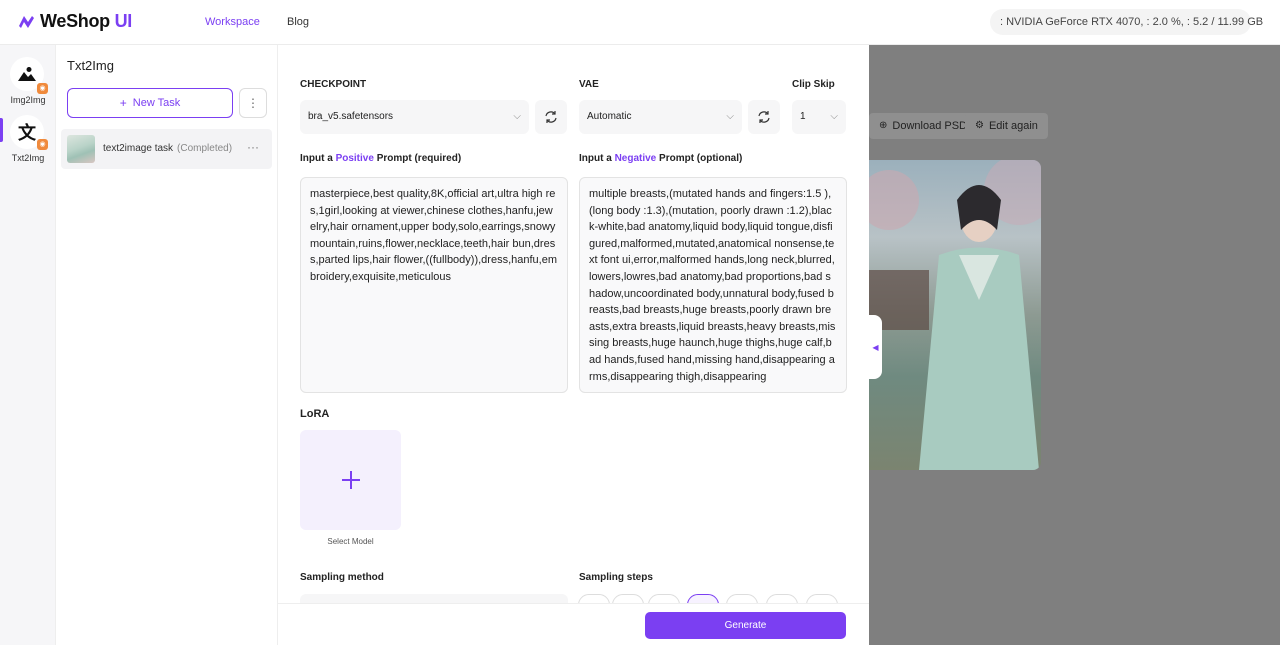 This screenshot has width=1280, height=645. I want to click on nav-blog-link: Blog, so click(298, 22).